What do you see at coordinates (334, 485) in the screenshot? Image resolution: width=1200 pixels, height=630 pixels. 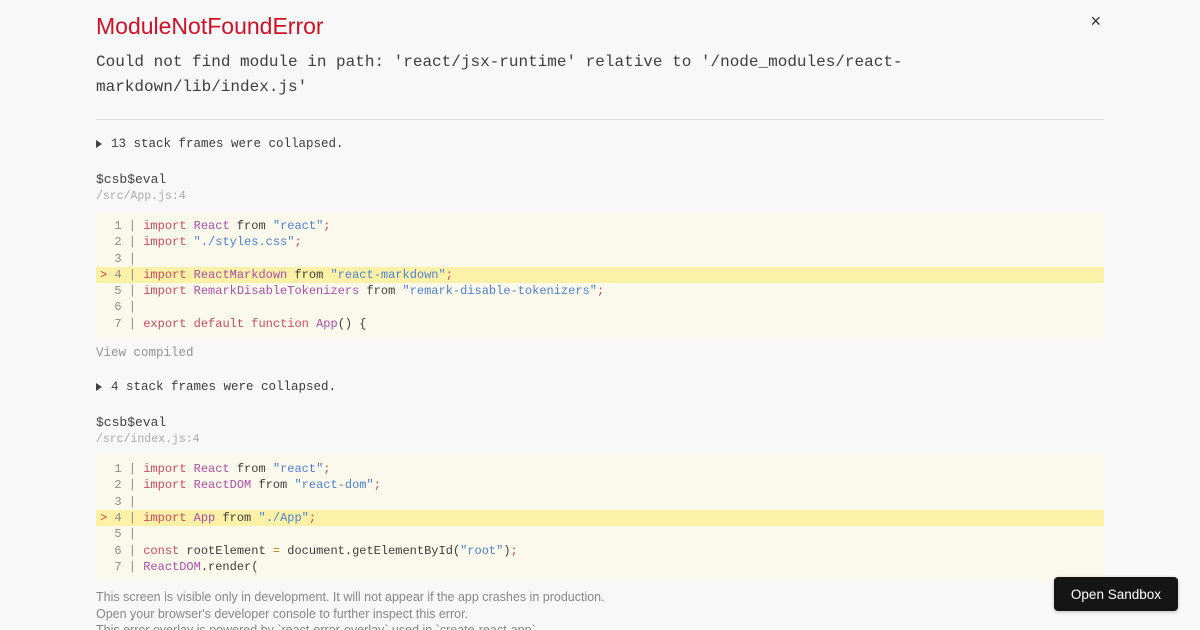 I see `code-token: "react-dom"` at bounding box center [334, 485].